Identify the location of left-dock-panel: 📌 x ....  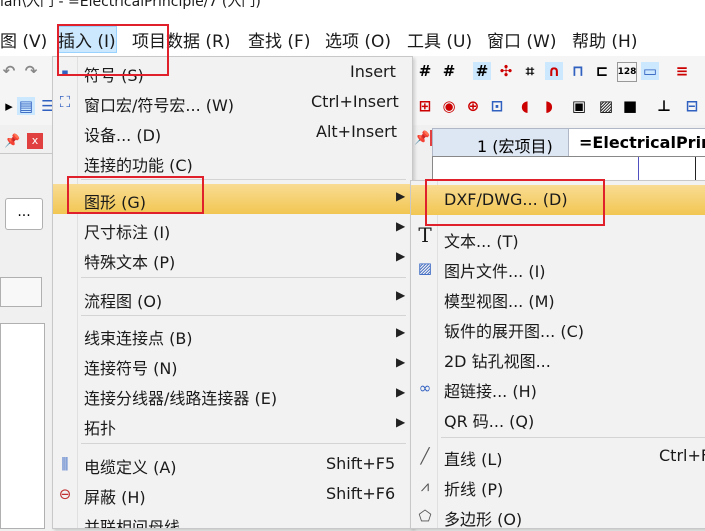
(26, 327).